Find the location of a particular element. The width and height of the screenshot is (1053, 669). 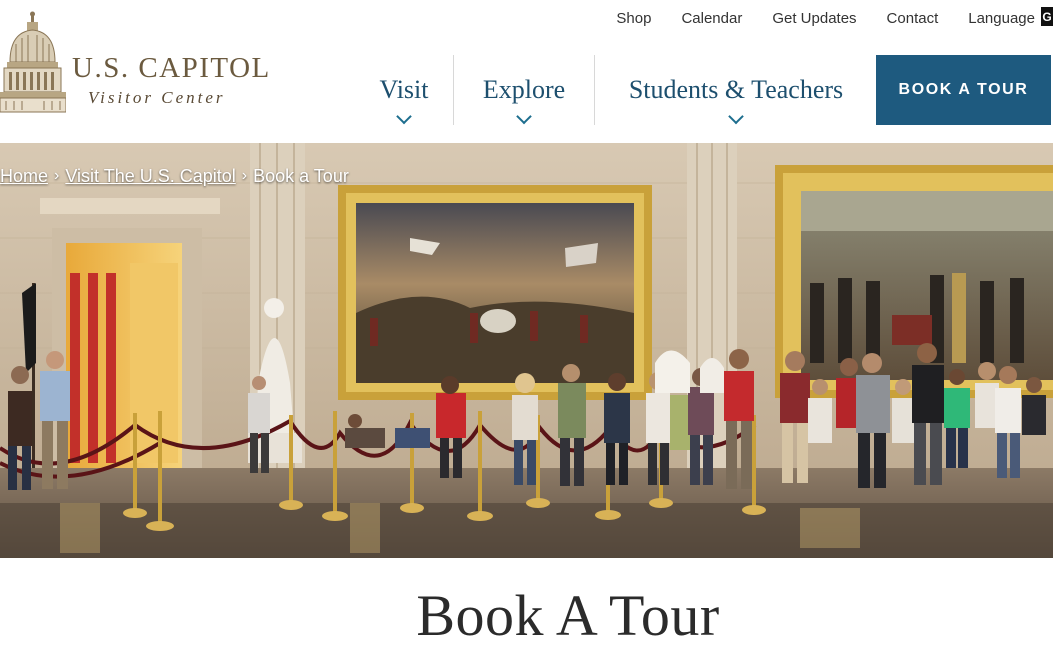

logo-subtitle: Visitor Center is located at coordinates (157, 97).